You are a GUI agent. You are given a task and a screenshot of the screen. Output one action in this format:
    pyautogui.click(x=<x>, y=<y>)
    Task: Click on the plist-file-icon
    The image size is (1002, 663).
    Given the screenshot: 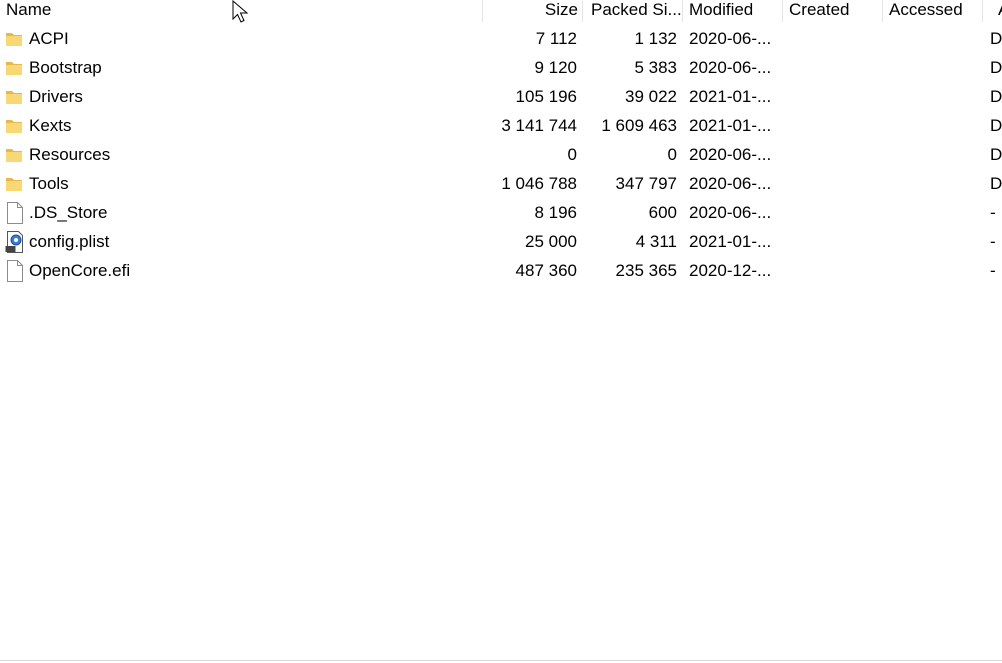 What is the action you would take?
    pyautogui.click(x=15, y=242)
    